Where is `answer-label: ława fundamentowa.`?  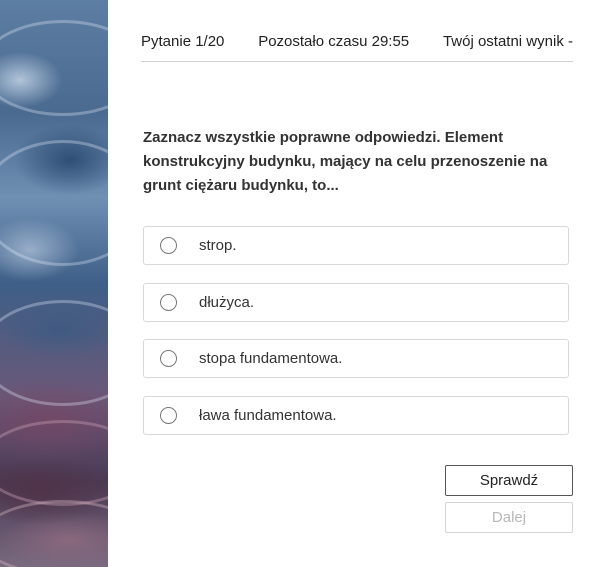 answer-label: ława fundamentowa. is located at coordinates (268, 415).